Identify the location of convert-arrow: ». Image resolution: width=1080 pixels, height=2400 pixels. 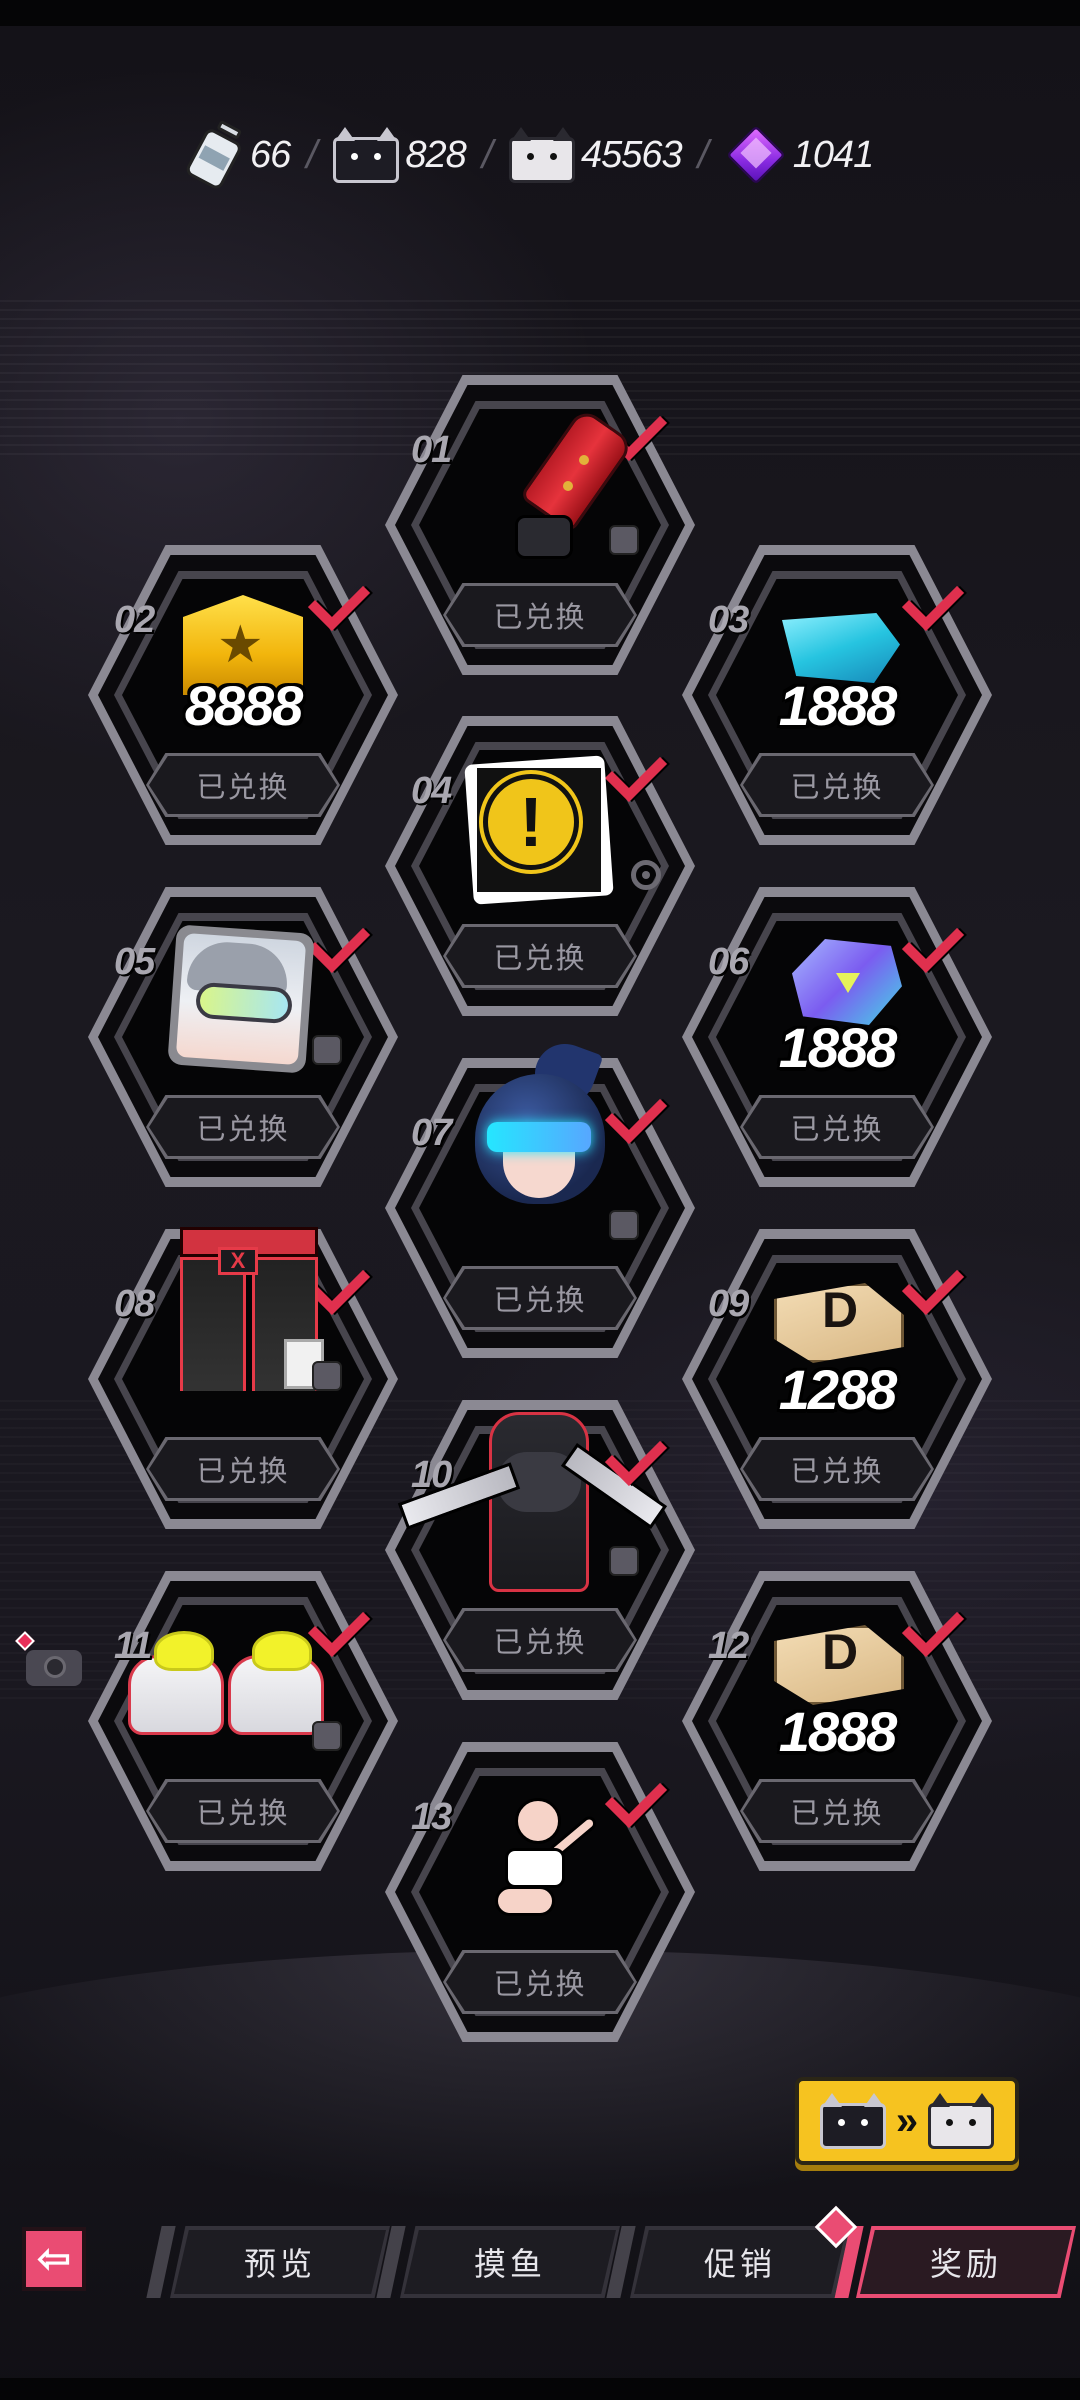
(907, 2120).